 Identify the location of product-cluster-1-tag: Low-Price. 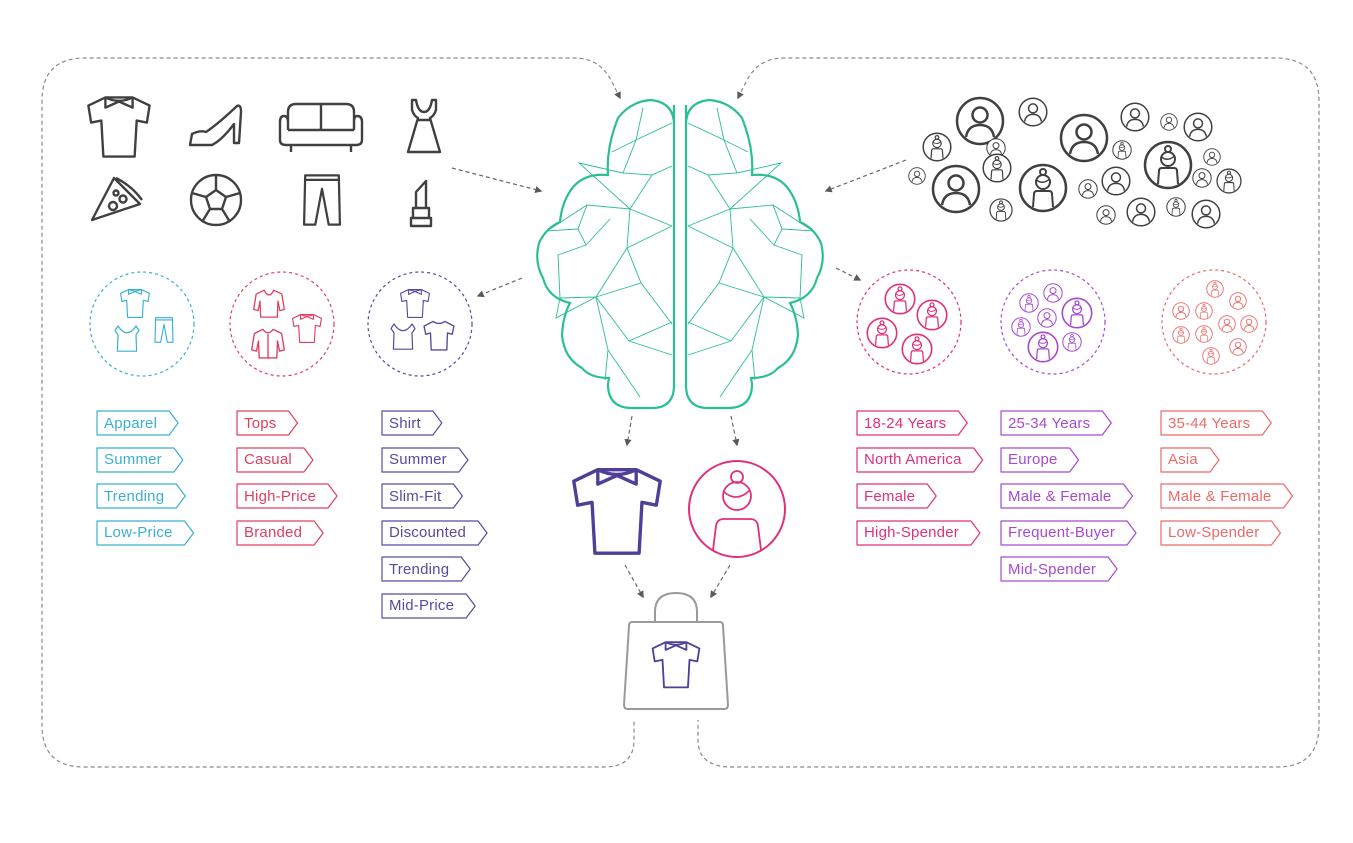
(145, 532).